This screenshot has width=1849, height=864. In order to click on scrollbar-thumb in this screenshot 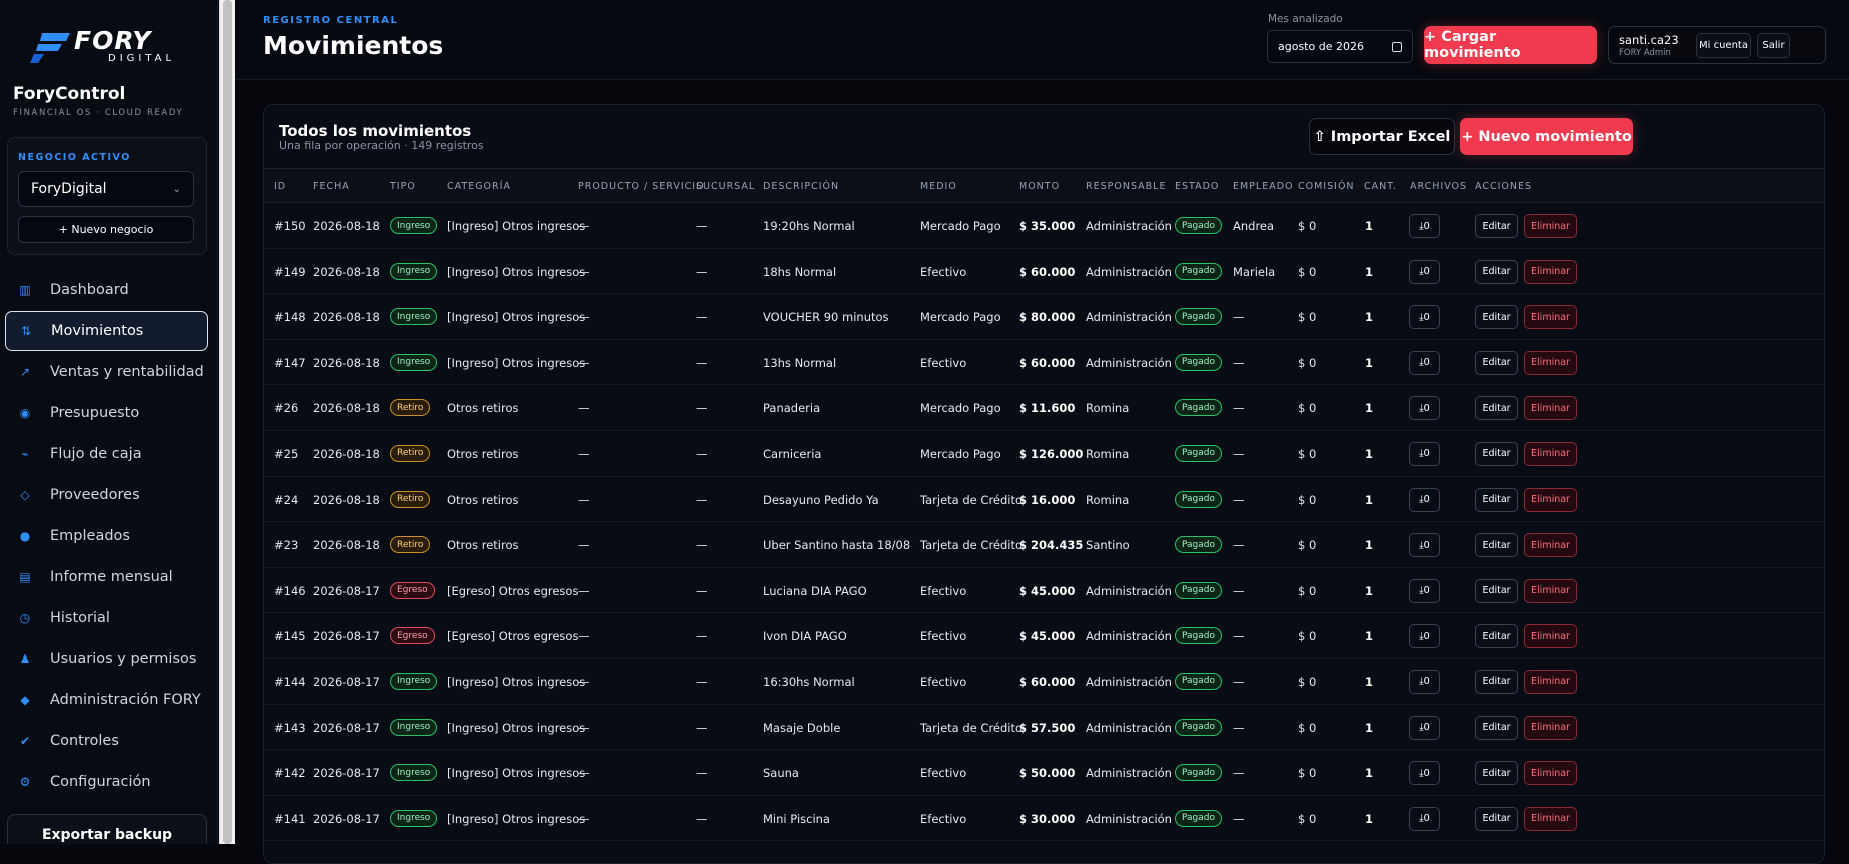, I will do `click(227, 422)`.